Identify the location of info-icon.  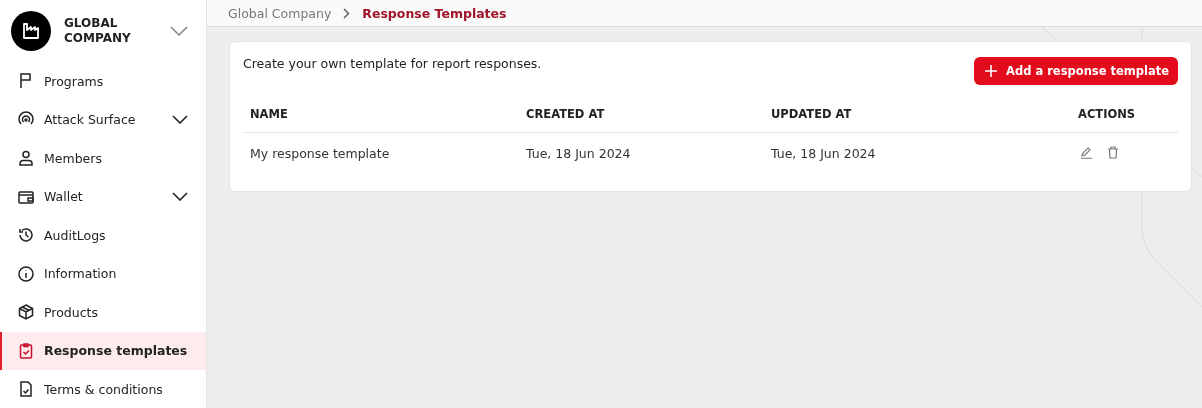
(26, 273).